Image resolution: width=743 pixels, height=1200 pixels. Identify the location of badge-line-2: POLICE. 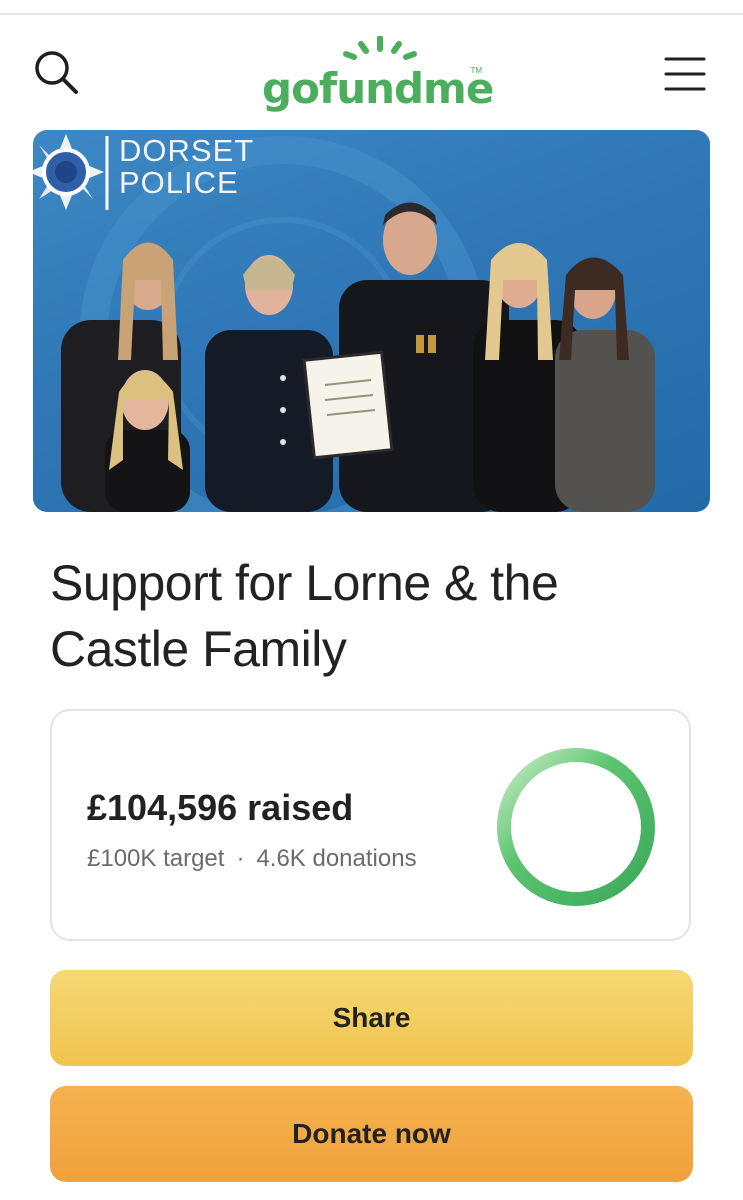
(179, 182).